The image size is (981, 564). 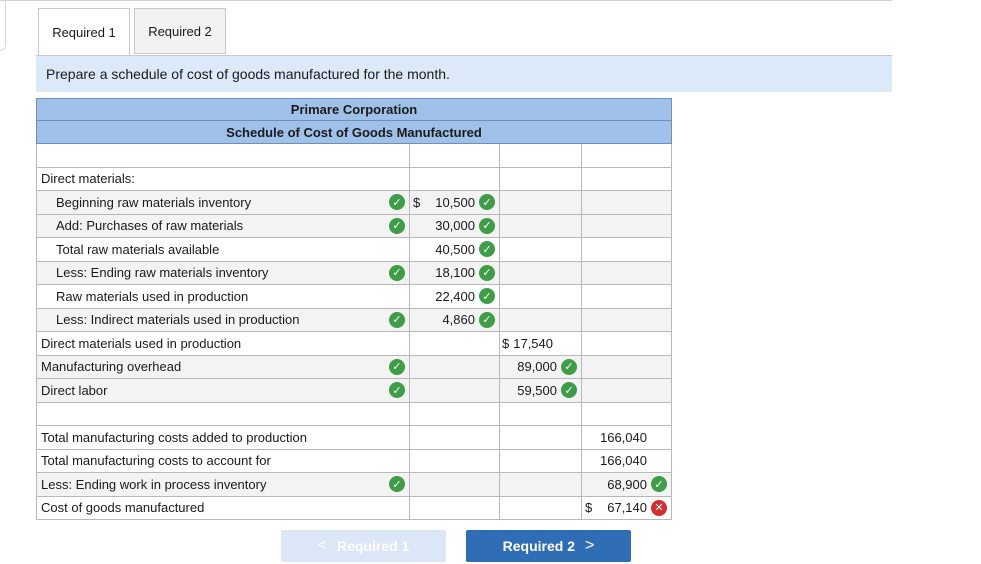 I want to click on label-cell: Add: Purchases of raw materials ✓, so click(x=222, y=225).